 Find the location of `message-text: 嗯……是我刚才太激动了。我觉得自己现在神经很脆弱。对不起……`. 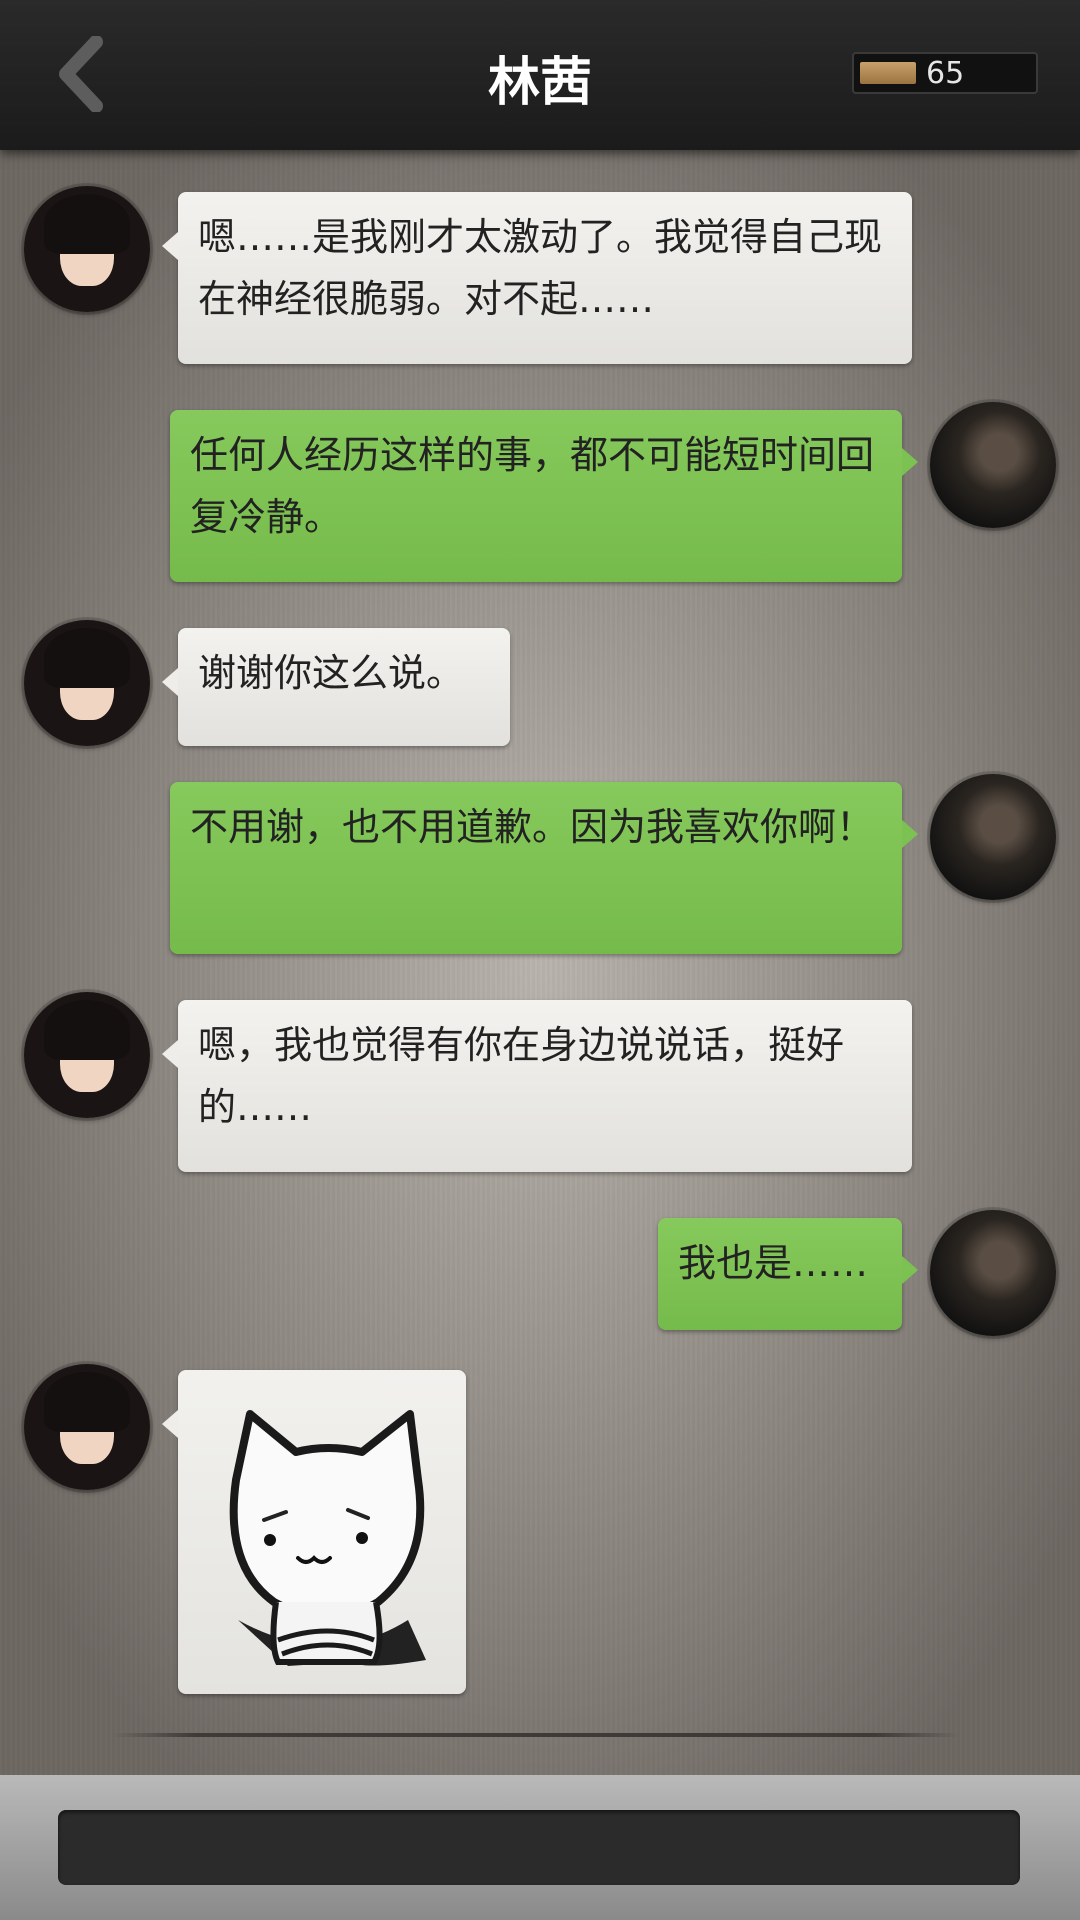

message-text: 嗯……是我刚才太激动了。我觉得自己现在神经很脆弱。对不起…… is located at coordinates (540, 268).